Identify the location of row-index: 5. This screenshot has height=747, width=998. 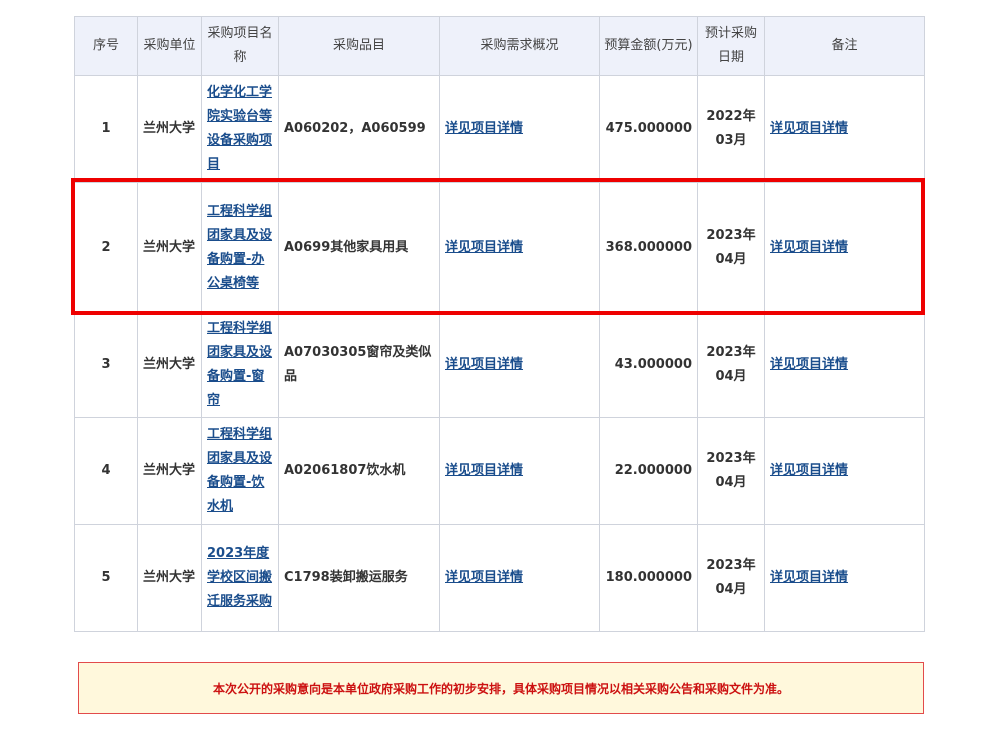
(106, 578).